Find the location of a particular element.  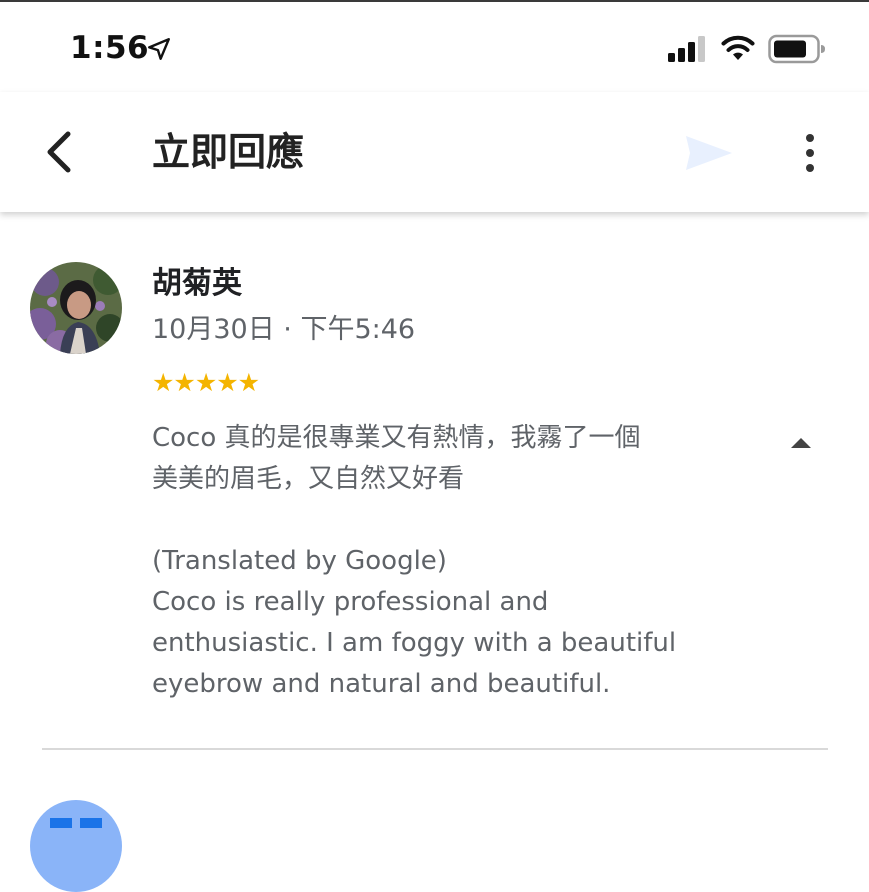

app-bar: 立即回應 is located at coordinates (434, 152).